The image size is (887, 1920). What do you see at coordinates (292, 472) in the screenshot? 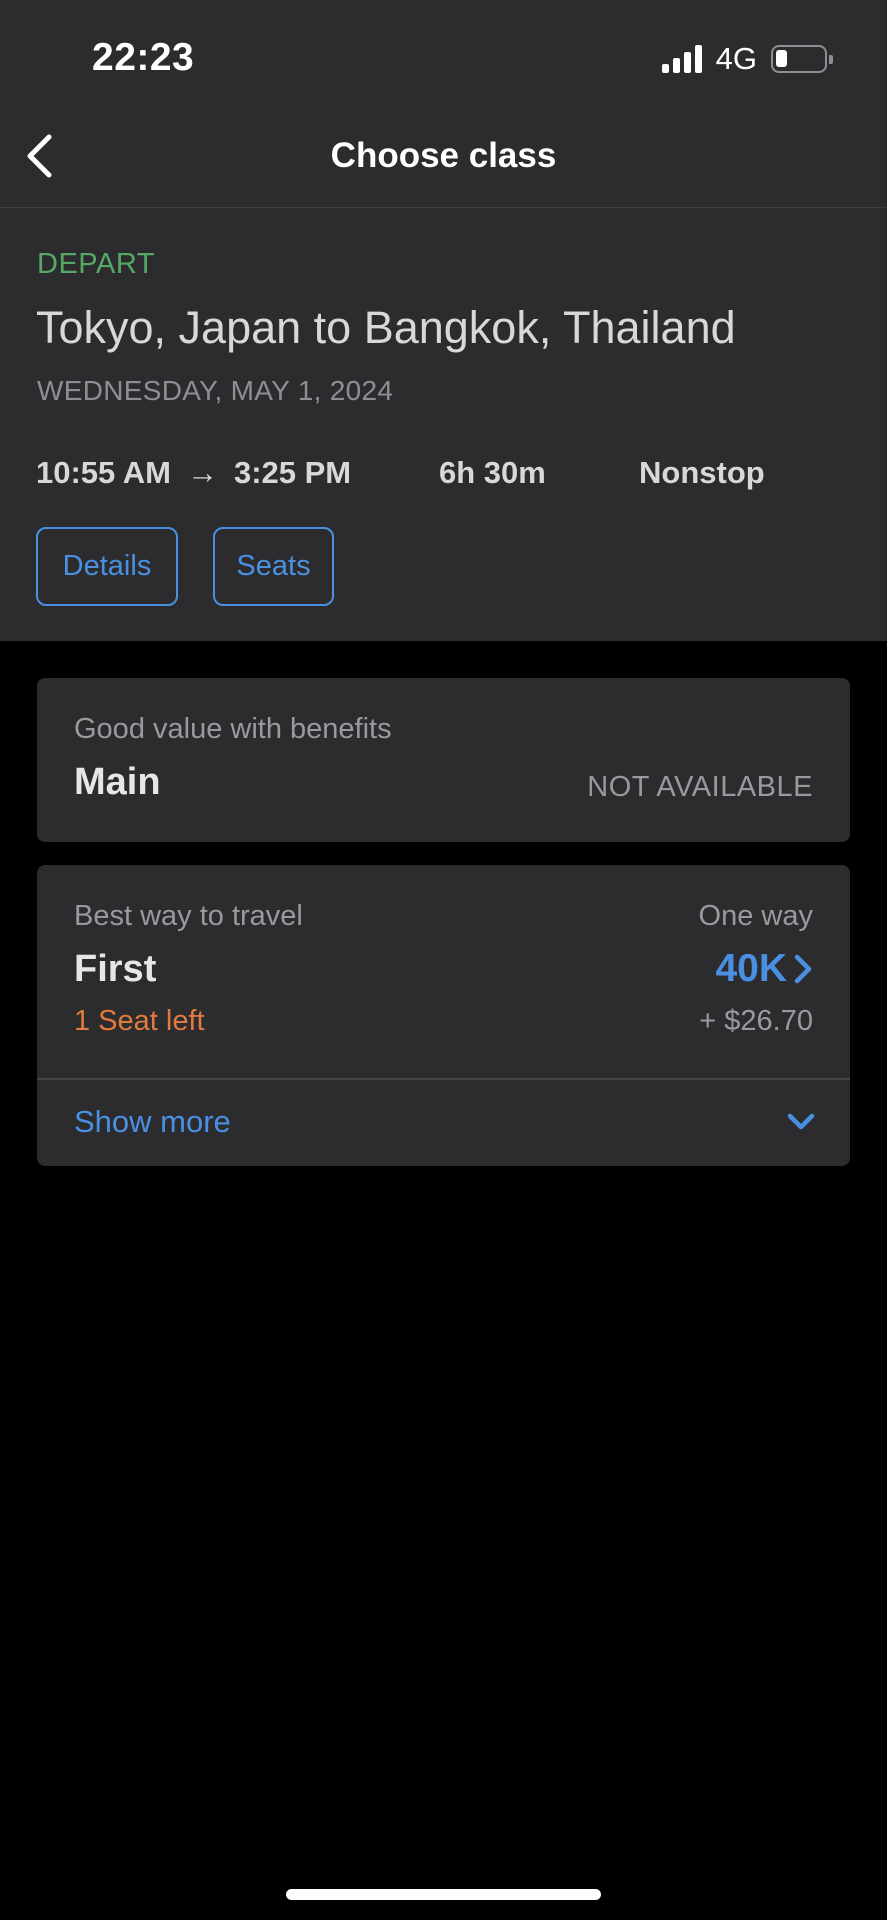
I see `arrive-time: 3:25 PM` at bounding box center [292, 472].